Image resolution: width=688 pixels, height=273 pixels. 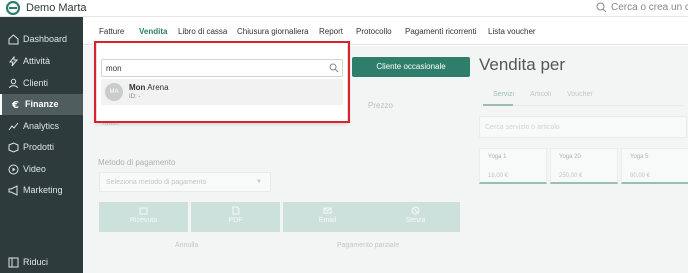 What do you see at coordinates (36, 83) in the screenshot?
I see `sidebar-item-label: Clienti` at bounding box center [36, 83].